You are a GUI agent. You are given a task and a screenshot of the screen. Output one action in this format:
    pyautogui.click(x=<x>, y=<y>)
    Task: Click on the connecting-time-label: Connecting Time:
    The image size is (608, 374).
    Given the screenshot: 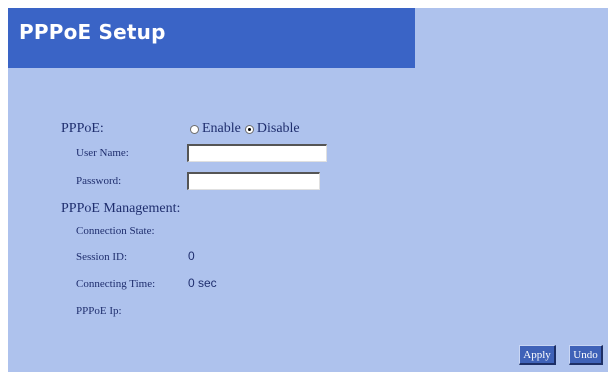 What is the action you would take?
    pyautogui.click(x=116, y=284)
    